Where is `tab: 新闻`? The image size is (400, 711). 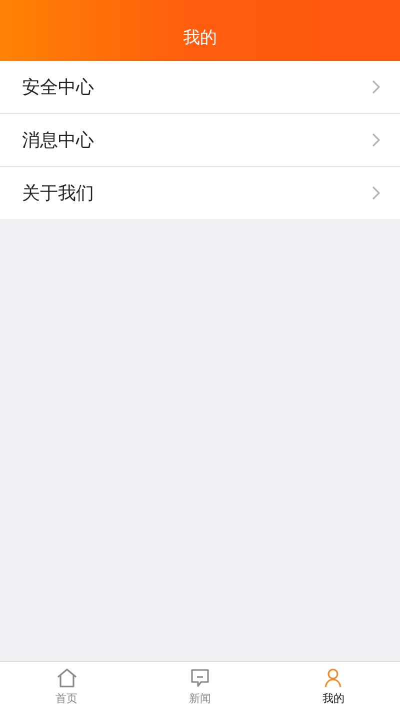 tab: 新闻 is located at coordinates (200, 686).